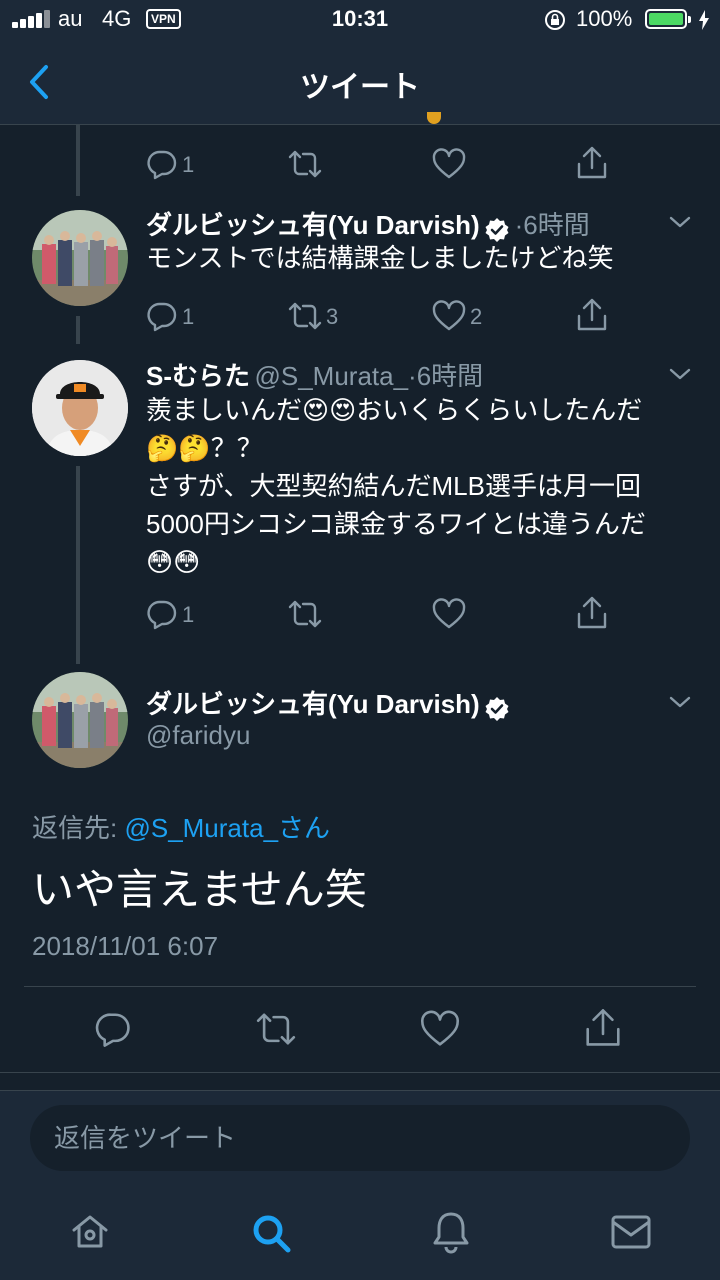 The height and width of the screenshot is (1280, 720). What do you see at coordinates (394, 410) in the screenshot?
I see `tweet-text-line: 羨ましいんだ😍😍おいくらくらいしたんだ` at bounding box center [394, 410].